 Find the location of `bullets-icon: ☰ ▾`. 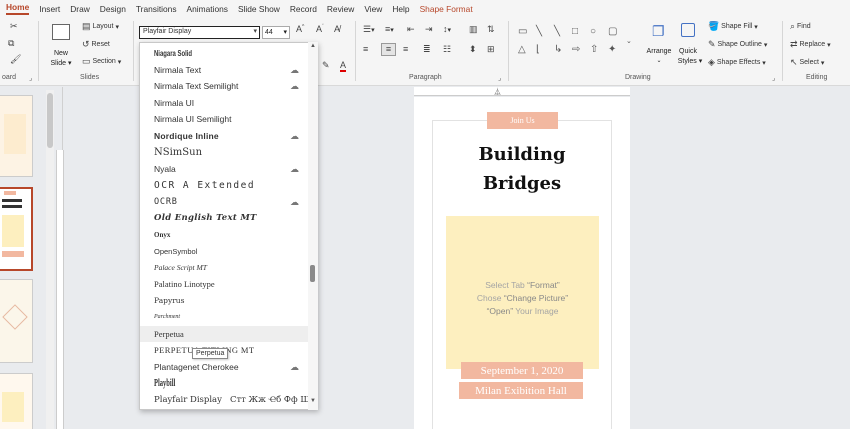

bullets-icon: ☰ ▾ is located at coordinates (369, 29).